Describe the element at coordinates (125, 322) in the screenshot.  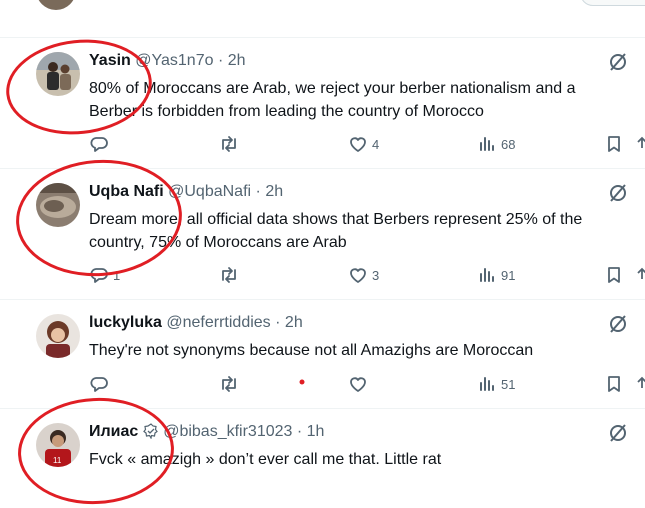
I see `display-name: luckyluka` at that location.